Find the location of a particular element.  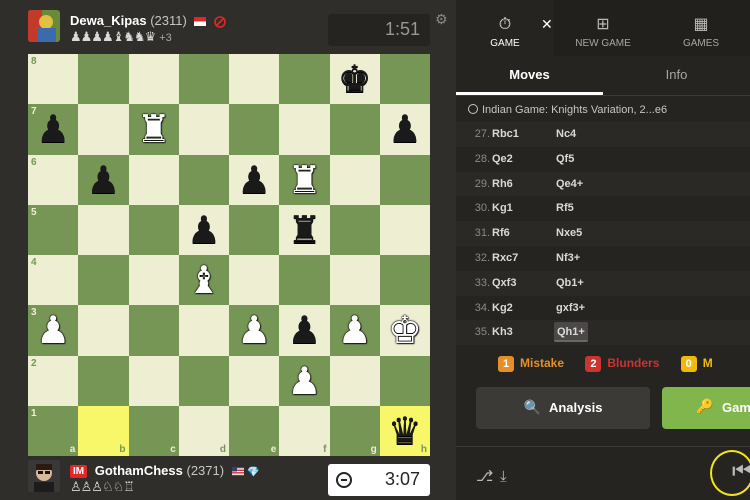

square-c6 is located at coordinates (153, 179).